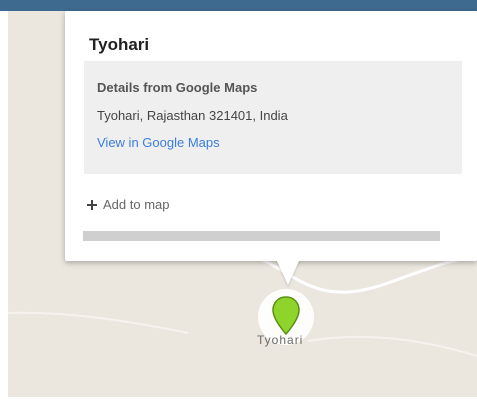 This screenshot has width=477, height=405. I want to click on popup-title: Tyohari, so click(119, 44).